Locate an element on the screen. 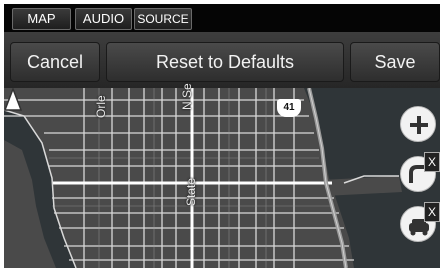 The image size is (440, 268). tab-audio: AUDIO is located at coordinates (103, 19).